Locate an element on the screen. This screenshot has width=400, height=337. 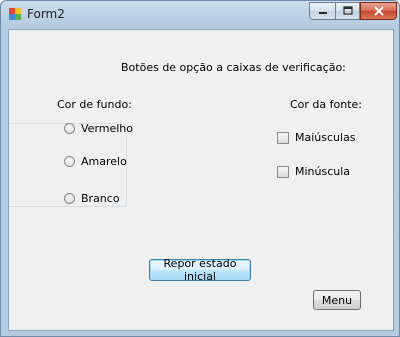
close-button is located at coordinates (378, 11).